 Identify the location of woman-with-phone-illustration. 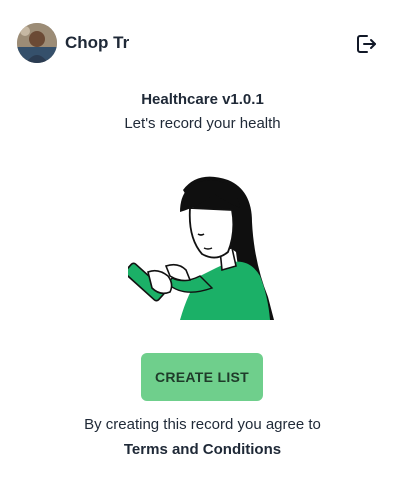
(201, 247).